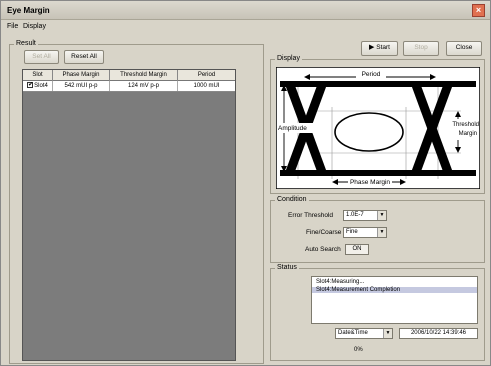  I want to click on auto-search-label: Auto Search, so click(323, 249).